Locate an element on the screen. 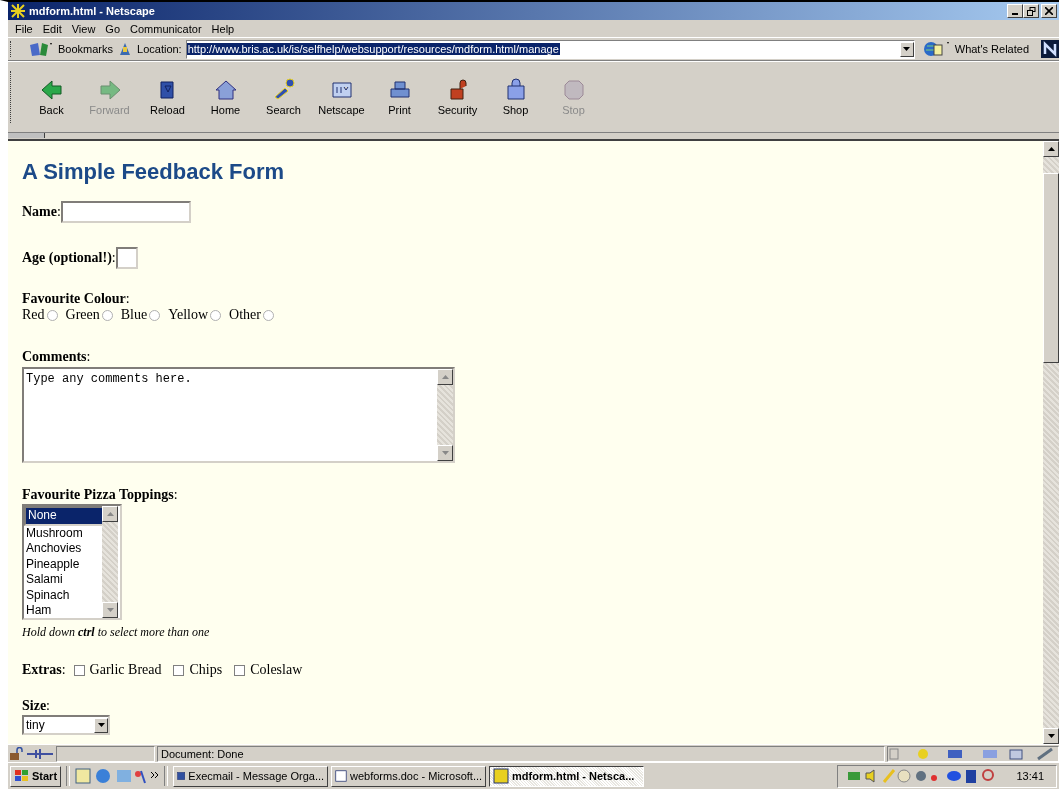  quick-launch-drawing is located at coordinates (117, 776).